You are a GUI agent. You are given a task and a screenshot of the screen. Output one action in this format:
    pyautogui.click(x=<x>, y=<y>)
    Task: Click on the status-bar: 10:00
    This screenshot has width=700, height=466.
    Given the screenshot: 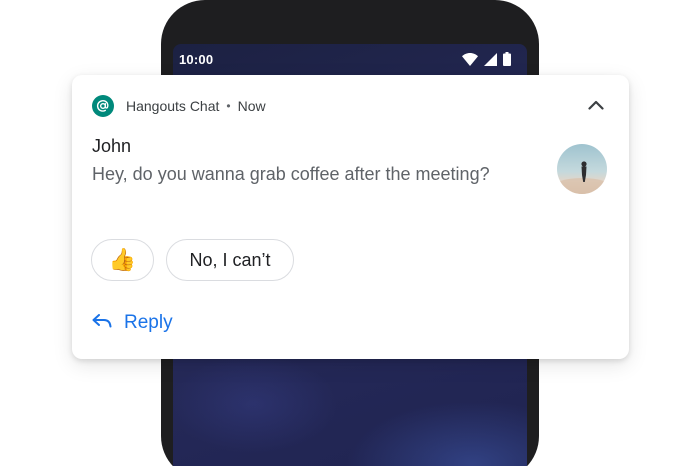 What is the action you would take?
    pyautogui.click(x=350, y=59)
    